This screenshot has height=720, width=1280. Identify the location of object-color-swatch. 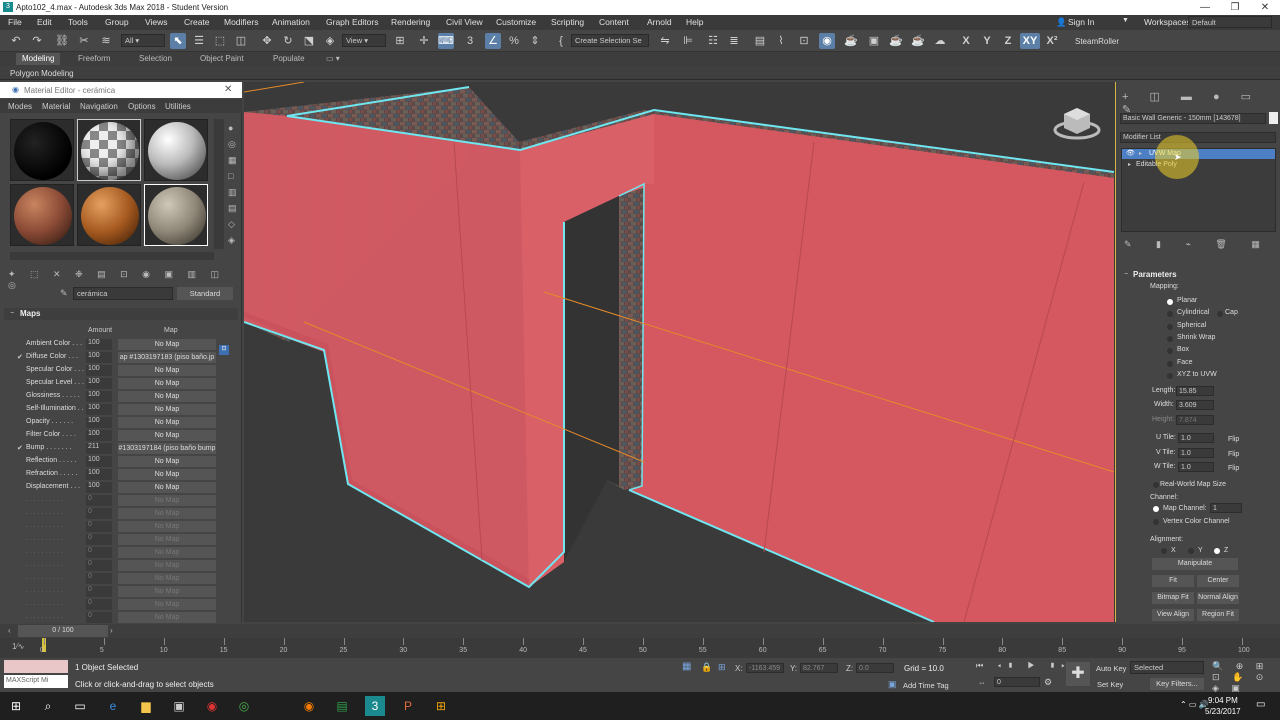
(1273, 118).